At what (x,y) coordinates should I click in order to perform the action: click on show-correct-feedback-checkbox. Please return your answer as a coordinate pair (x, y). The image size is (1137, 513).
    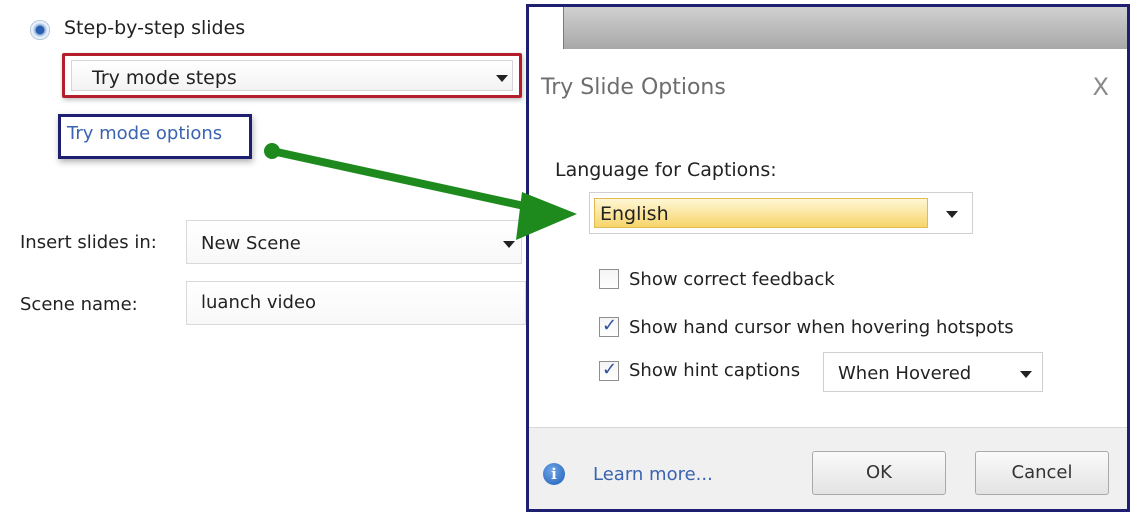
    Looking at the image, I should click on (609, 279).